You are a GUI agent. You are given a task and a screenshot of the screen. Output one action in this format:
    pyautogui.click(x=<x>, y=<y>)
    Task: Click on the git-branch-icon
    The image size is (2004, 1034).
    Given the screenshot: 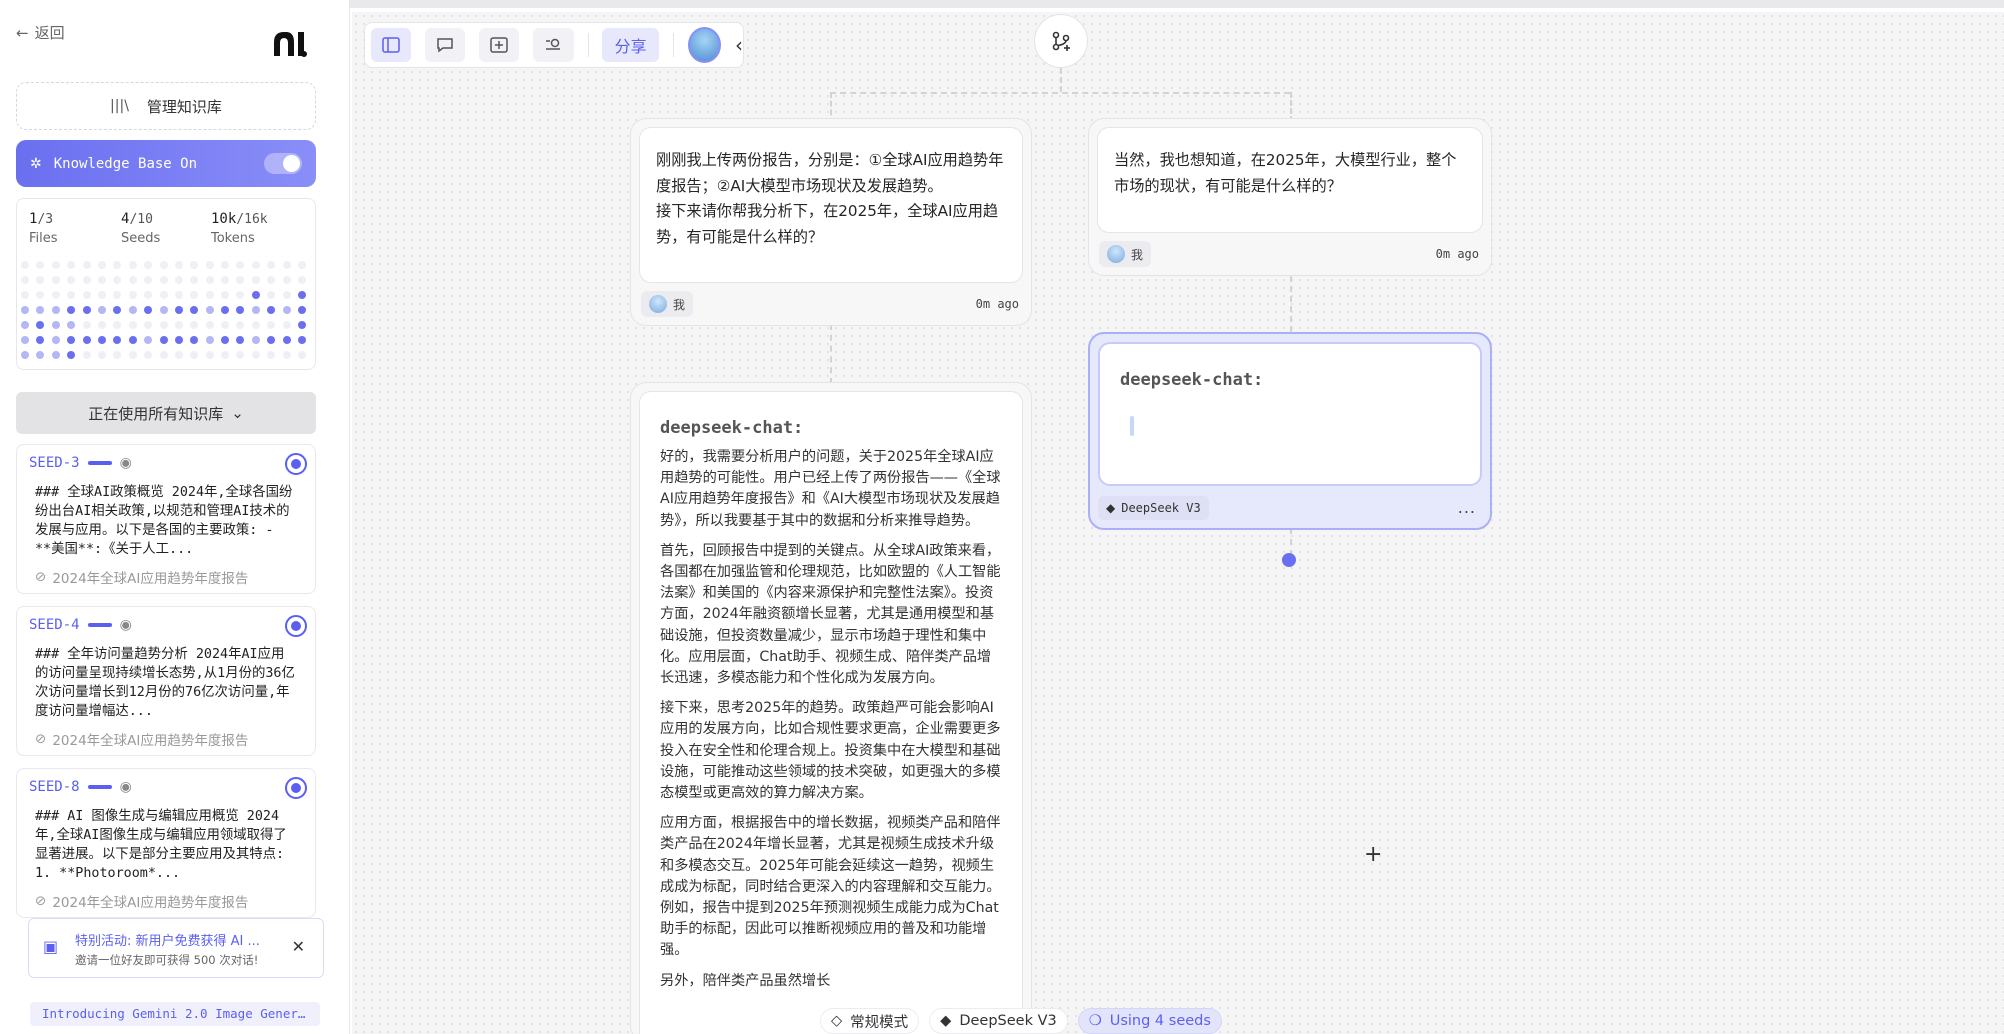 What is the action you would take?
    pyautogui.click(x=1061, y=41)
    